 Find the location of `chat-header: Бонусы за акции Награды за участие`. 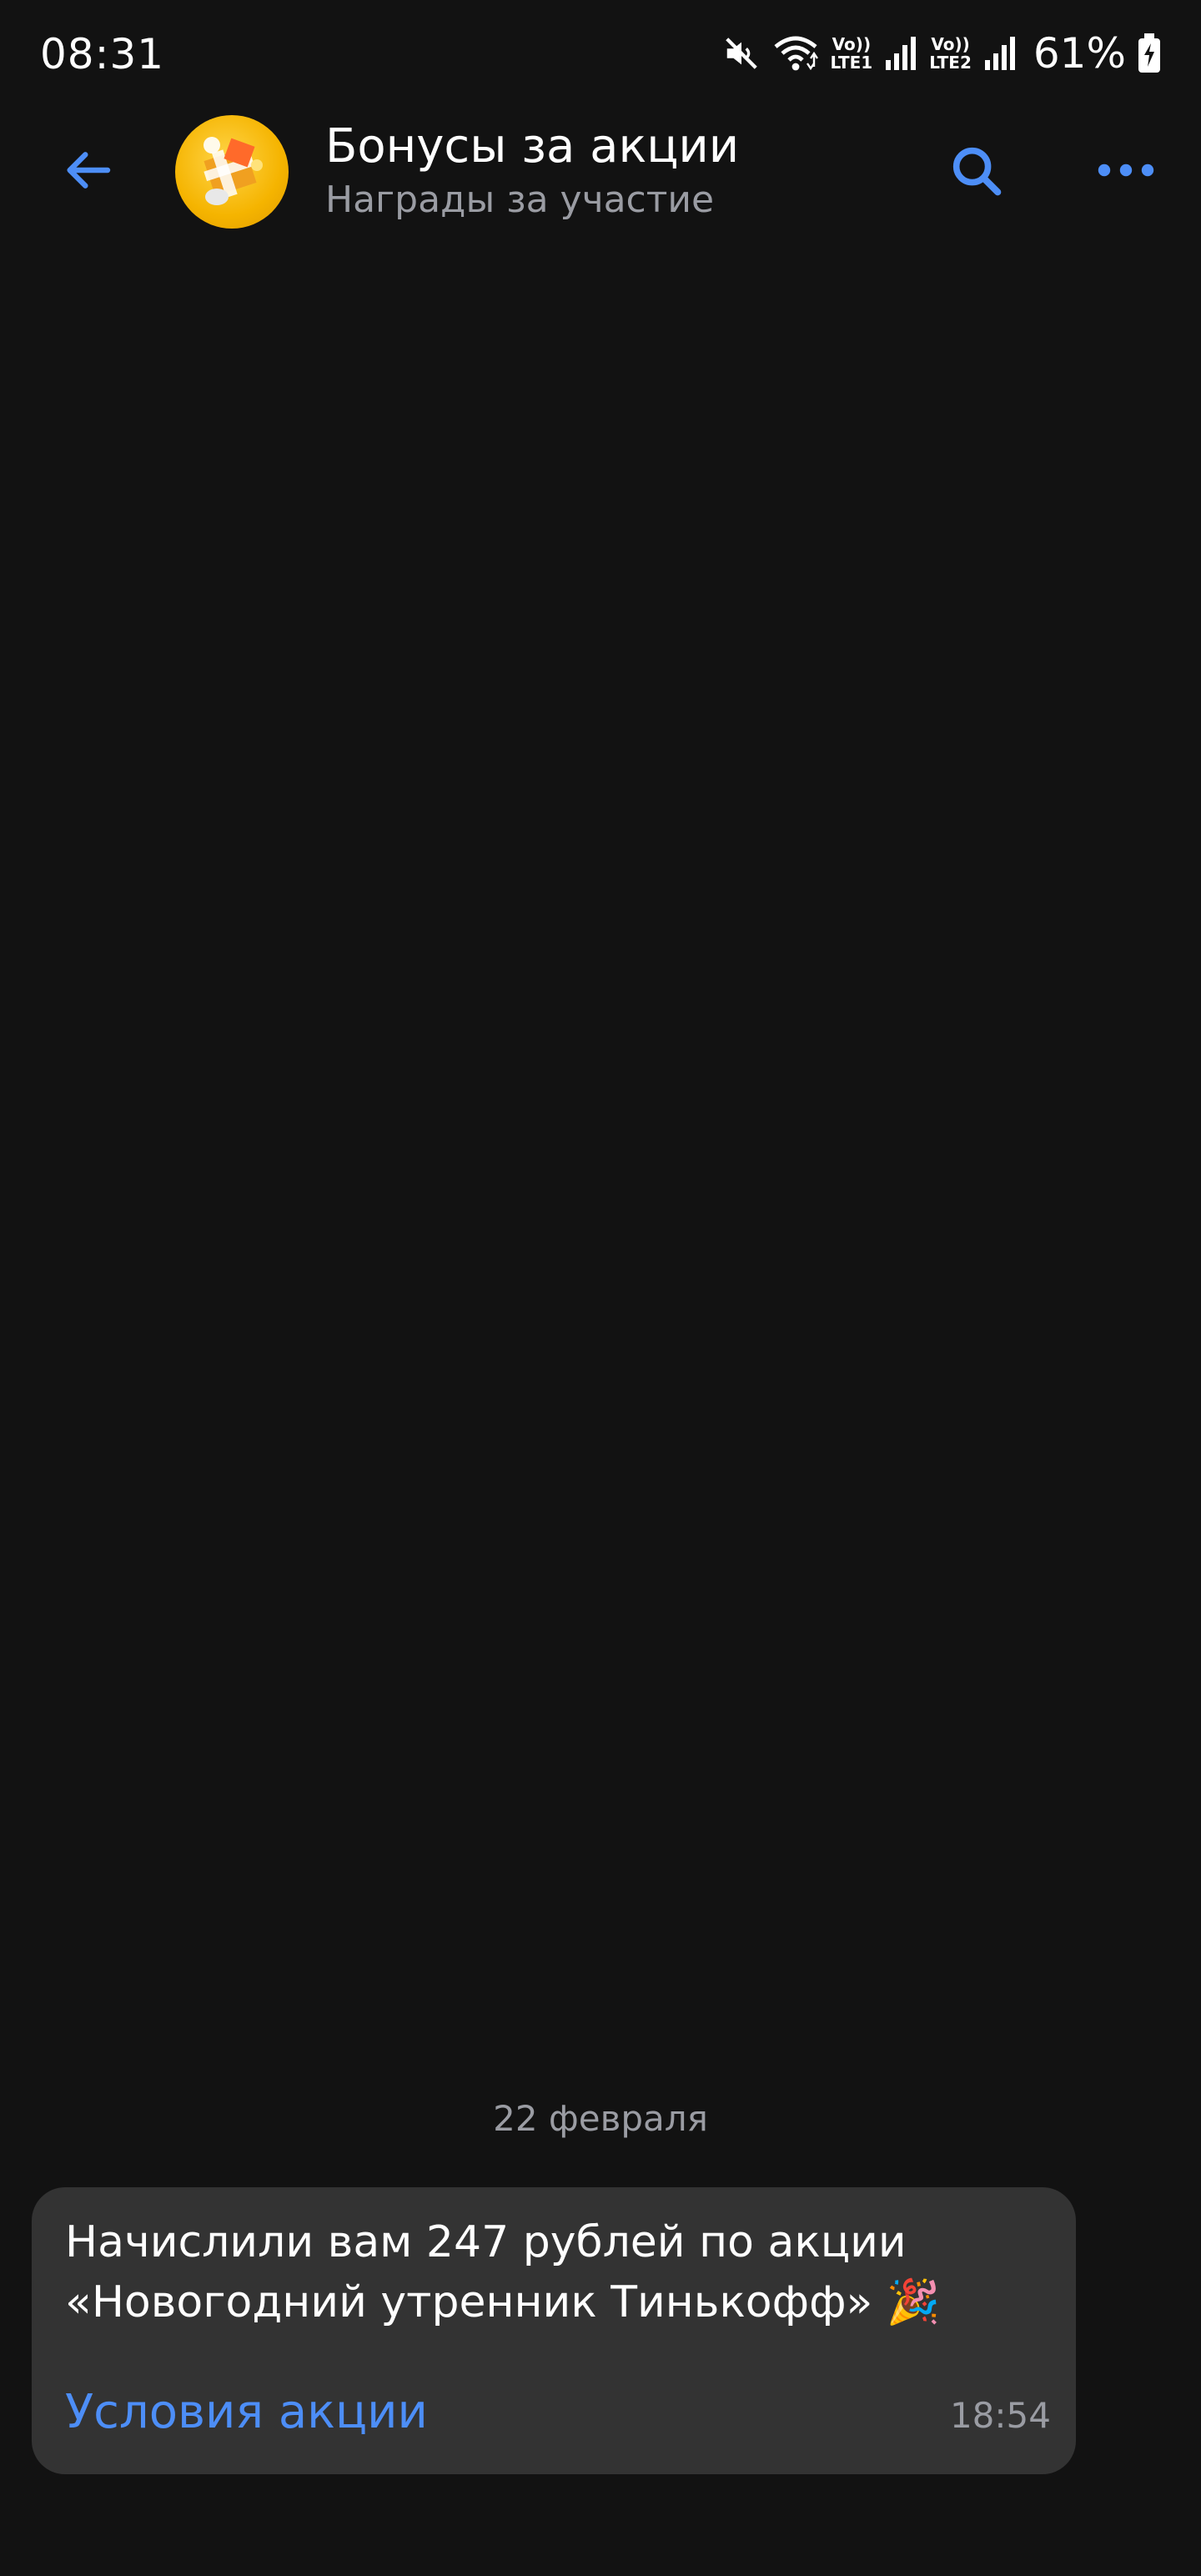

chat-header: Бонусы за акции Награды за участие is located at coordinates (601, 171).